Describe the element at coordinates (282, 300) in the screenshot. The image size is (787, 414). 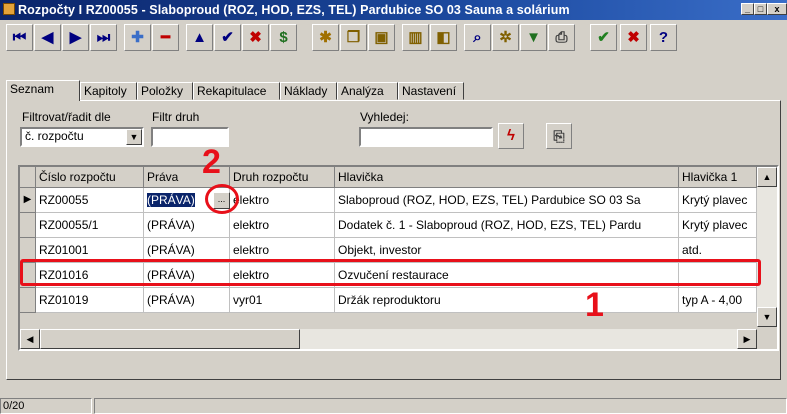
I see `table-cell: vyr01` at that location.